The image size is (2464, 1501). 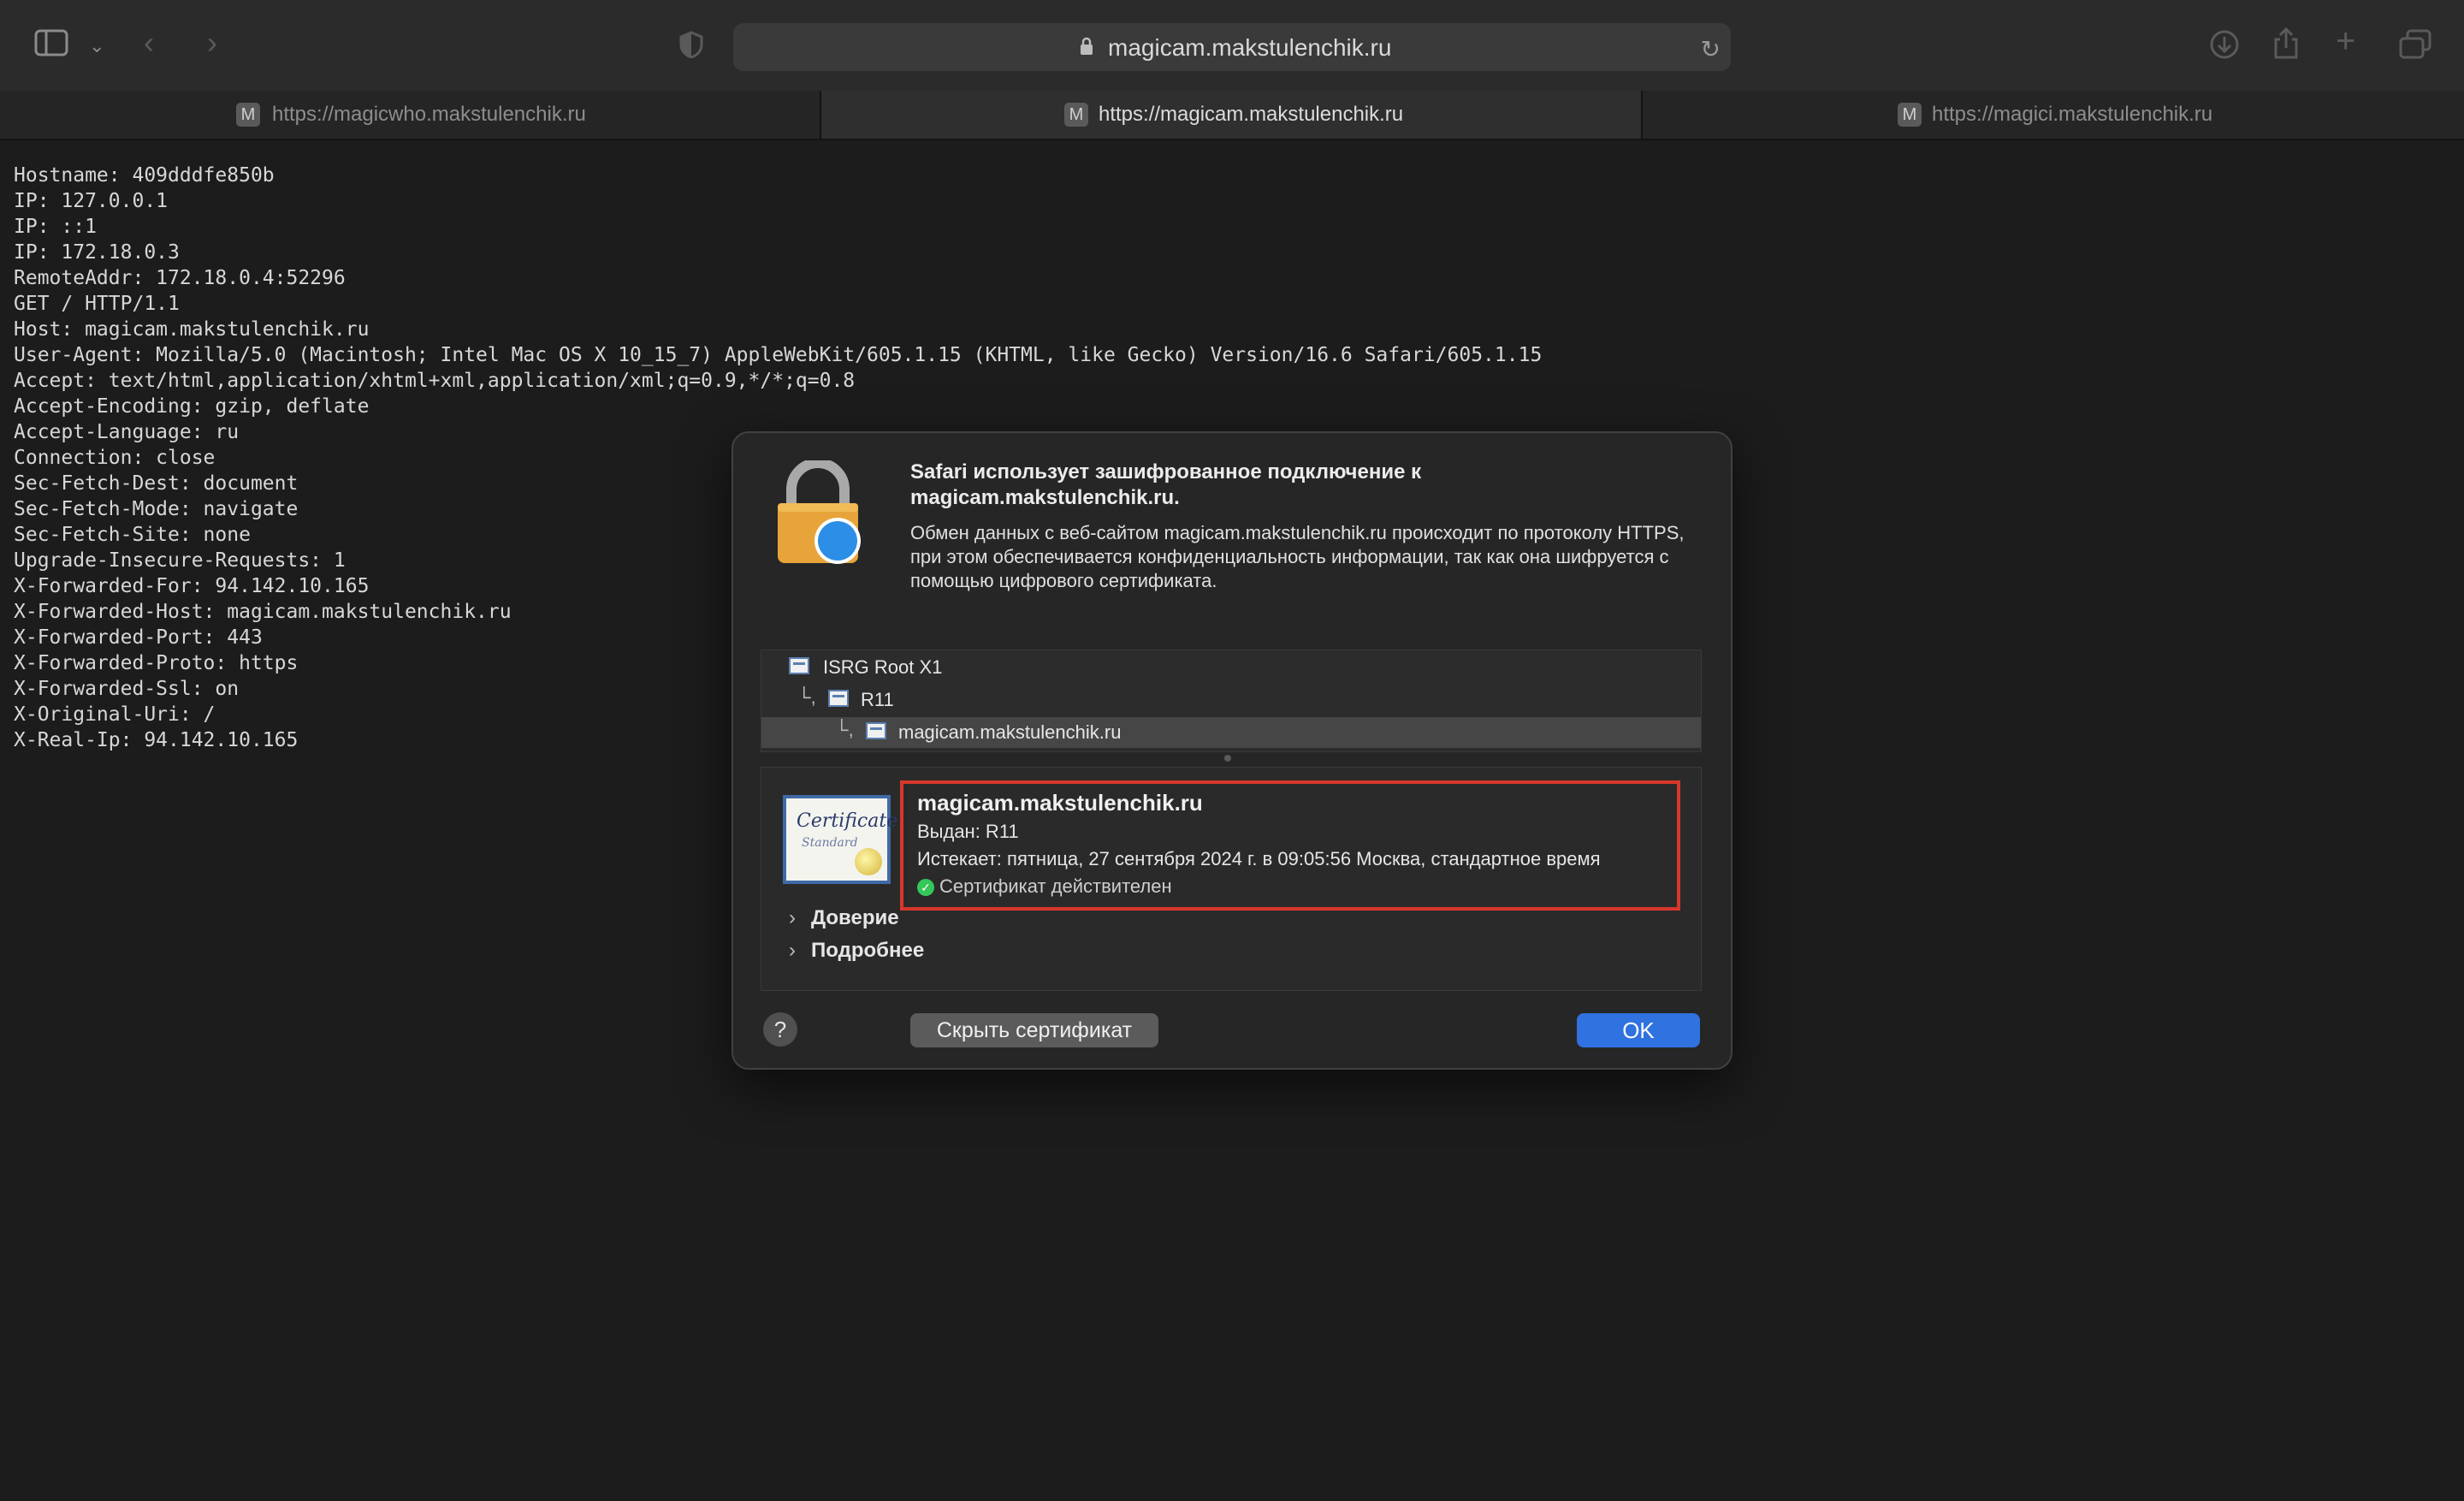 I want to click on disclosure-label: Доверие, so click(x=855, y=918).